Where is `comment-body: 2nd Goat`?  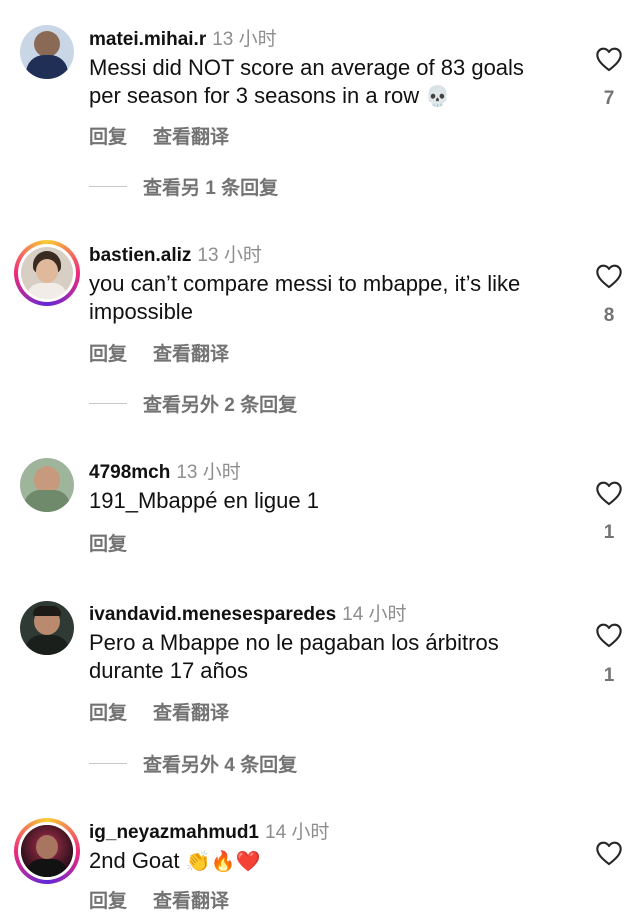 comment-body: 2nd Goat is located at coordinates (134, 860).